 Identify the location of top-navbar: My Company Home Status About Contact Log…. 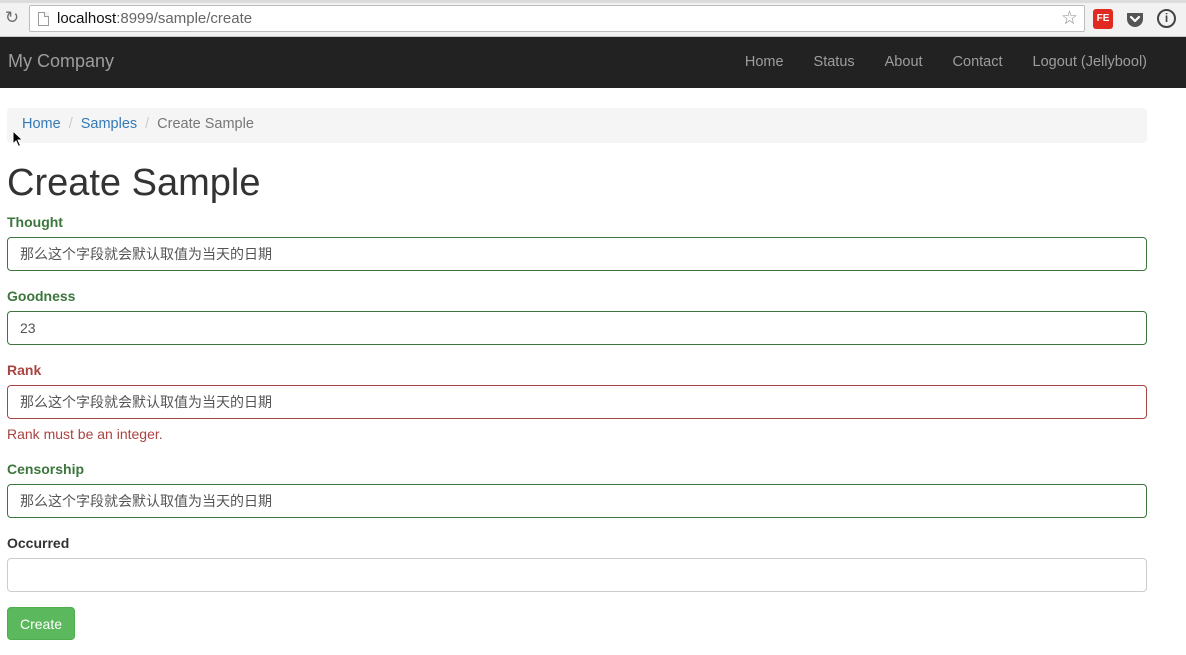
(593, 62).